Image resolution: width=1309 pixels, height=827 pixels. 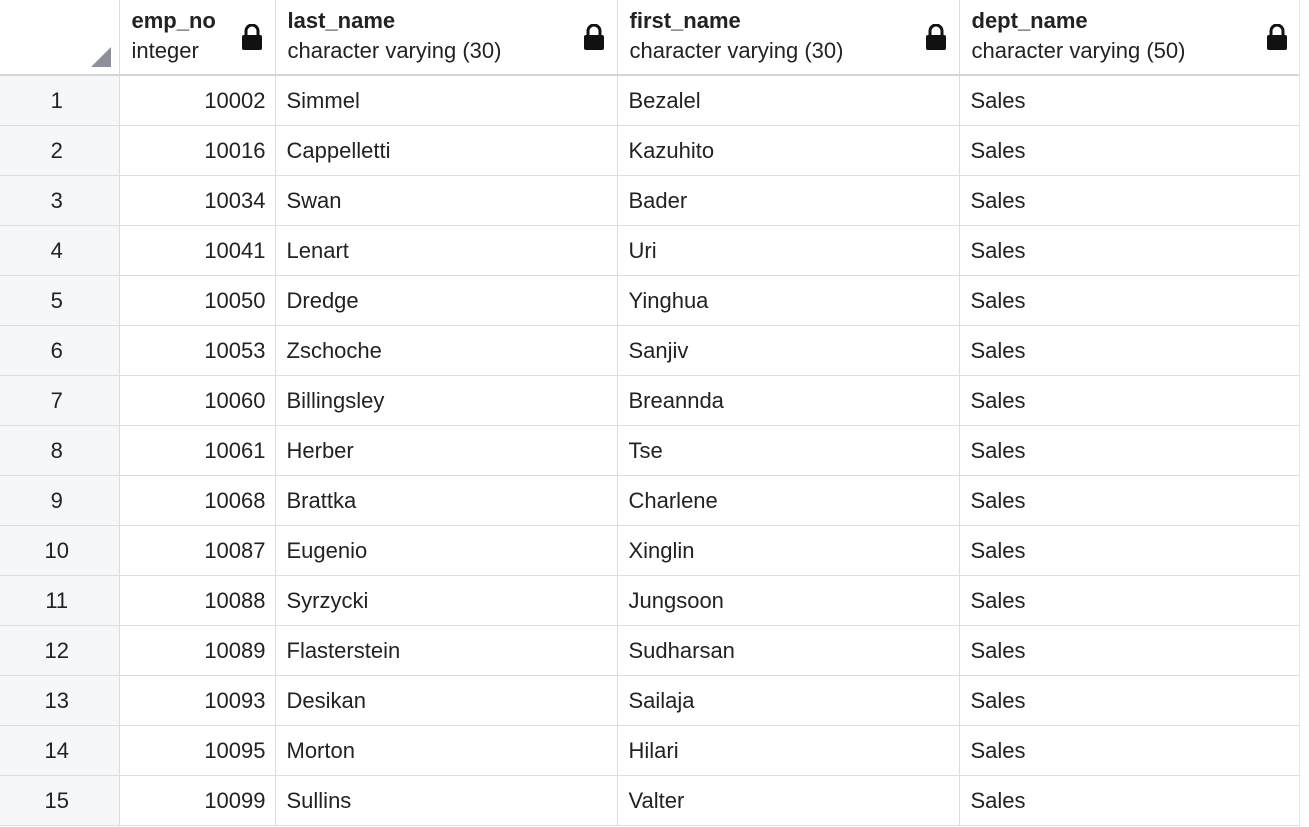 What do you see at coordinates (446, 150) in the screenshot?
I see `cell-last-name: Cappelletti` at bounding box center [446, 150].